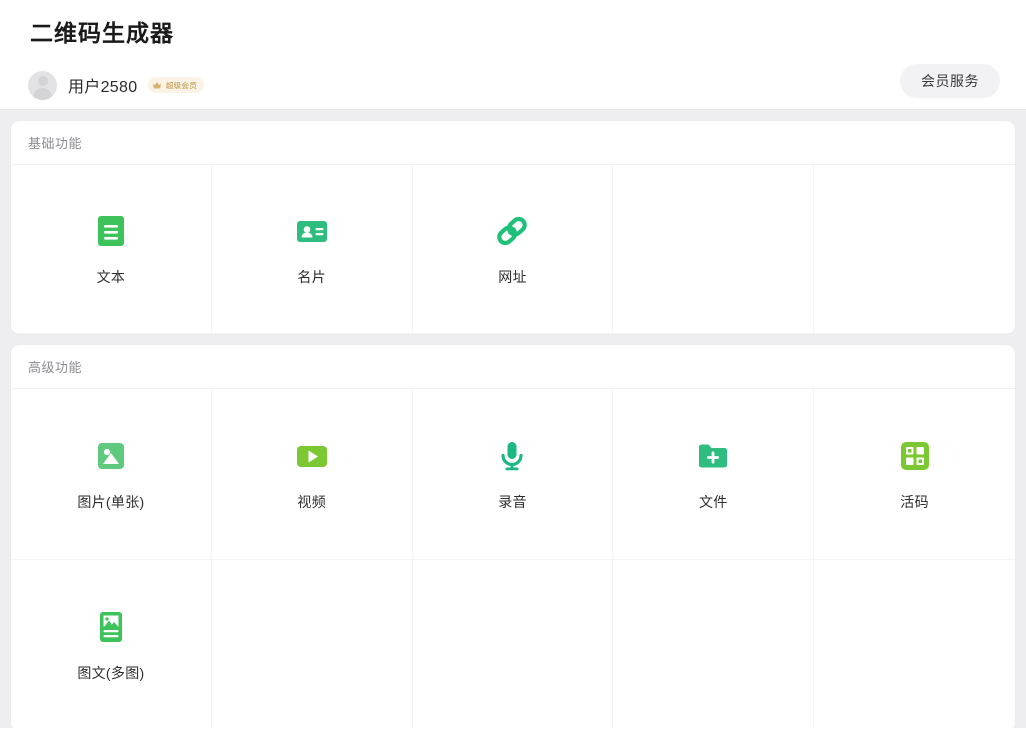 This screenshot has width=1026, height=748. I want to click on video-play-icon, so click(312, 456).